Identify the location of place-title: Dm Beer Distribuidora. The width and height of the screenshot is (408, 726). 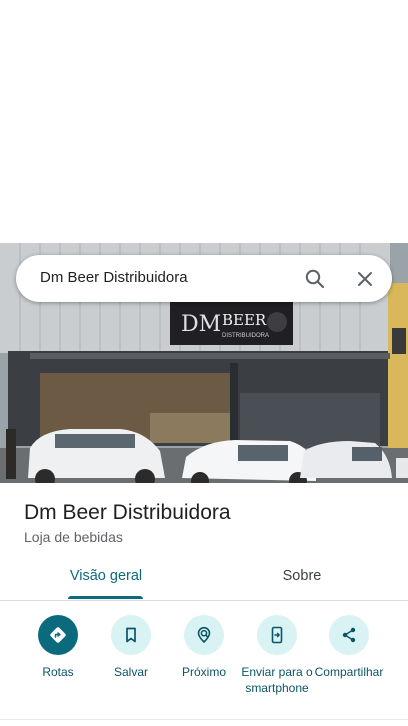
(127, 512).